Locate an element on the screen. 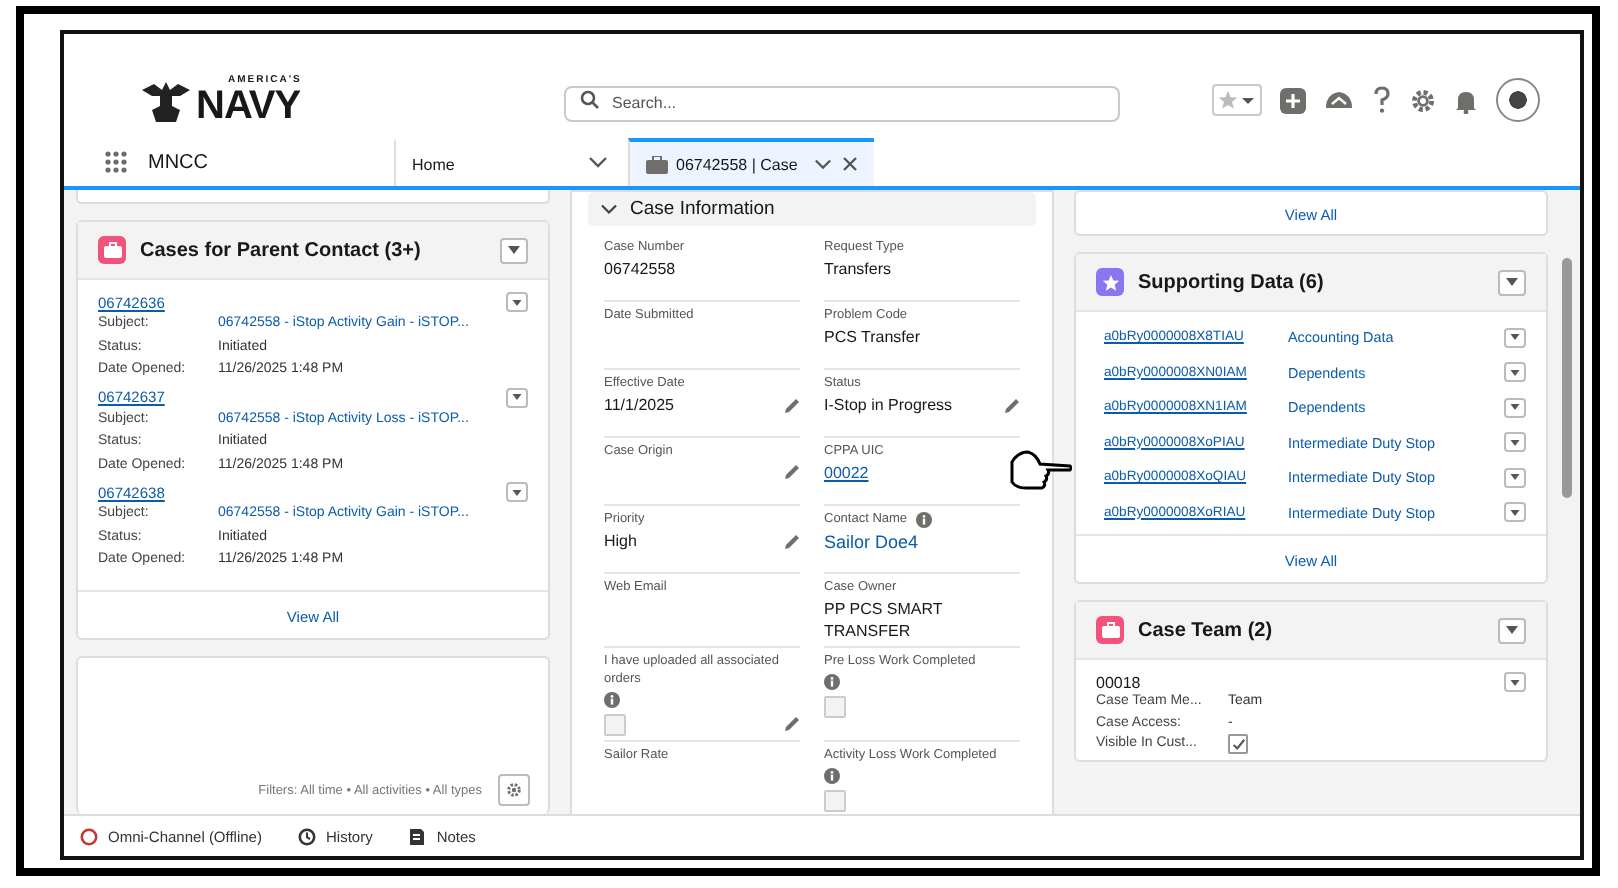 The height and width of the screenshot is (888, 1618). settings-icon is located at coordinates (1423, 100).